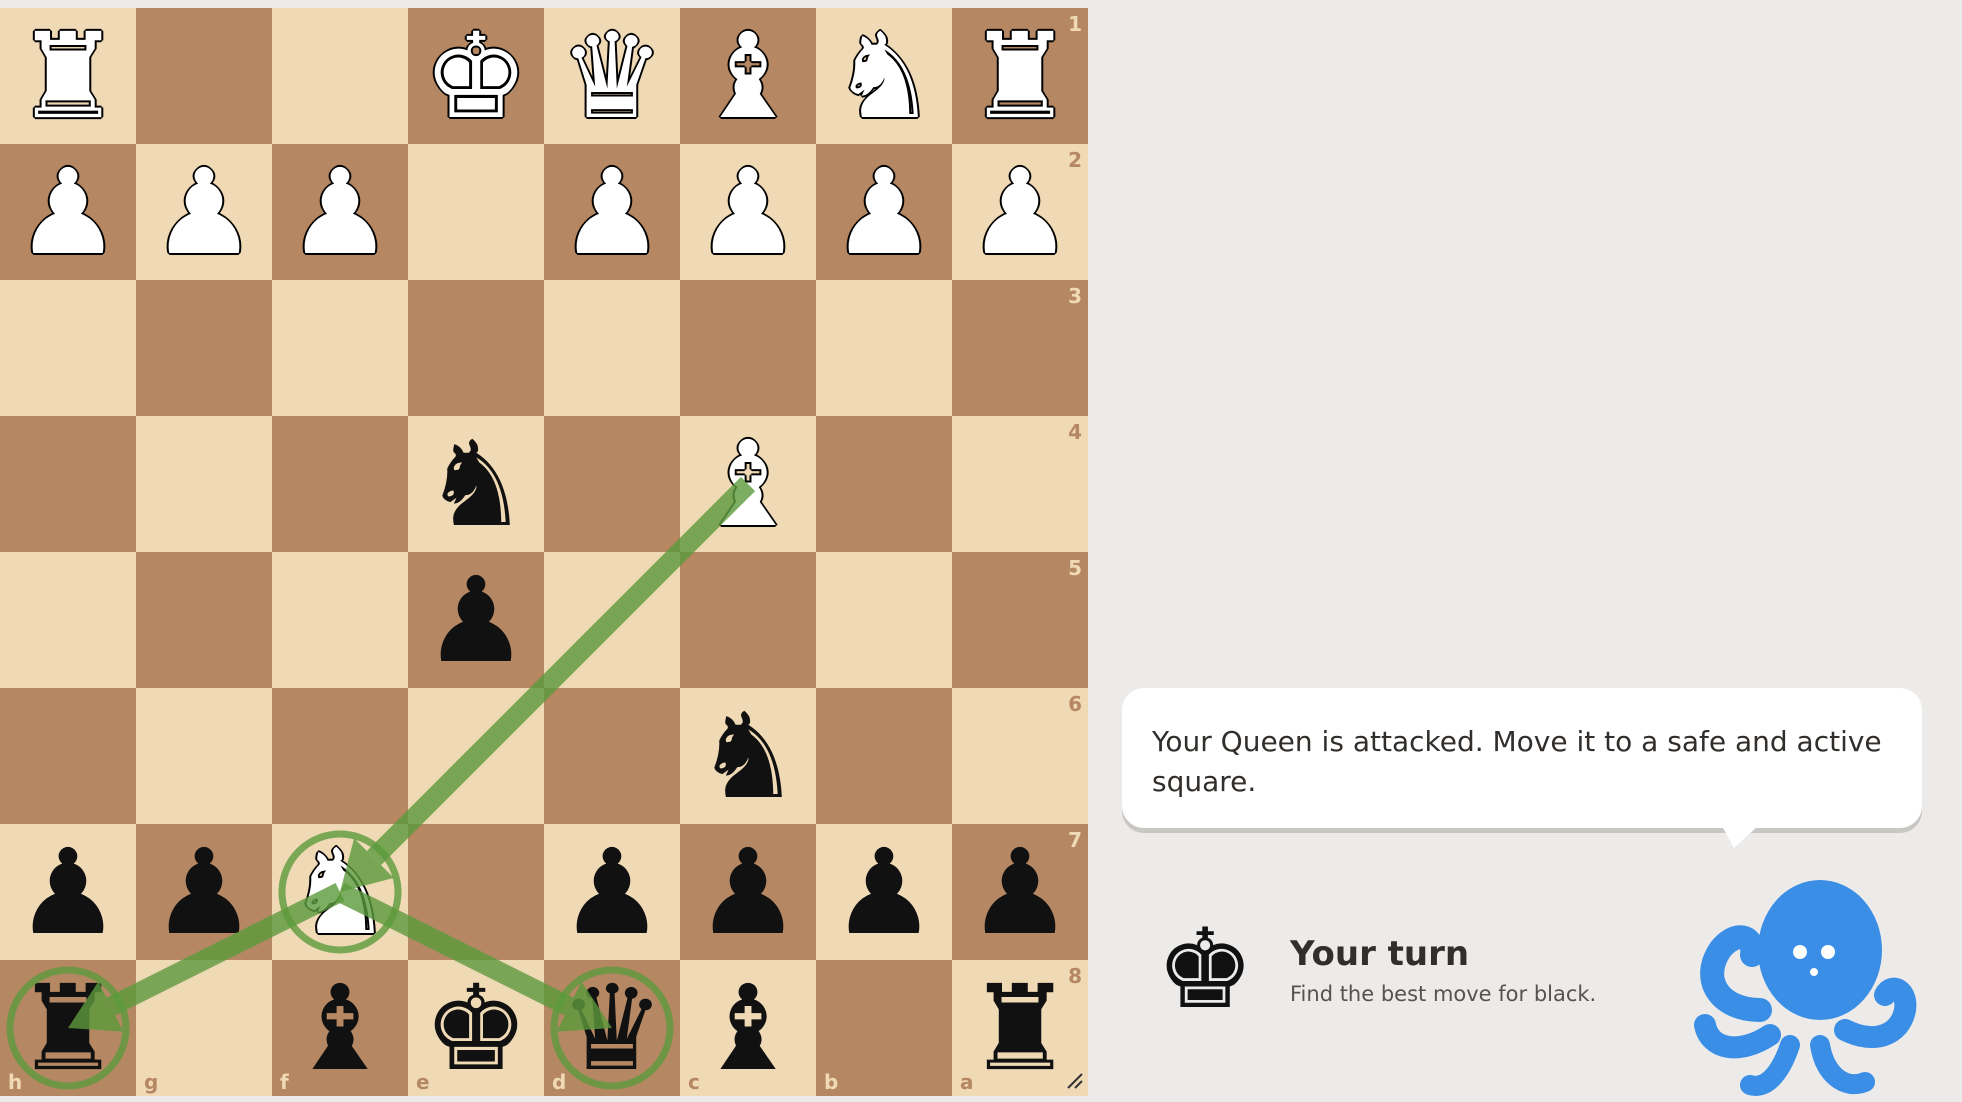 Image resolution: width=1962 pixels, height=1102 pixels. Describe the element at coordinates (284, 1082) in the screenshot. I see `file-label: f` at that location.